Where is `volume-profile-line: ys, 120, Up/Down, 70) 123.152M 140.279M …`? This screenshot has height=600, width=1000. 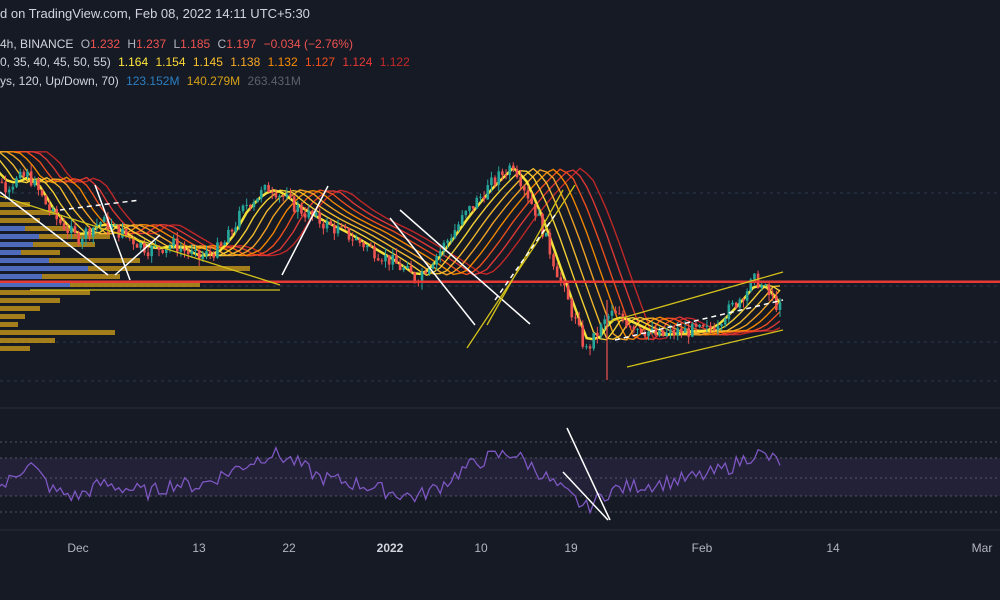
volume-profile-line: ys, 120, Up/Down, 70) 123.152M 140.279M … is located at coordinates (152, 81).